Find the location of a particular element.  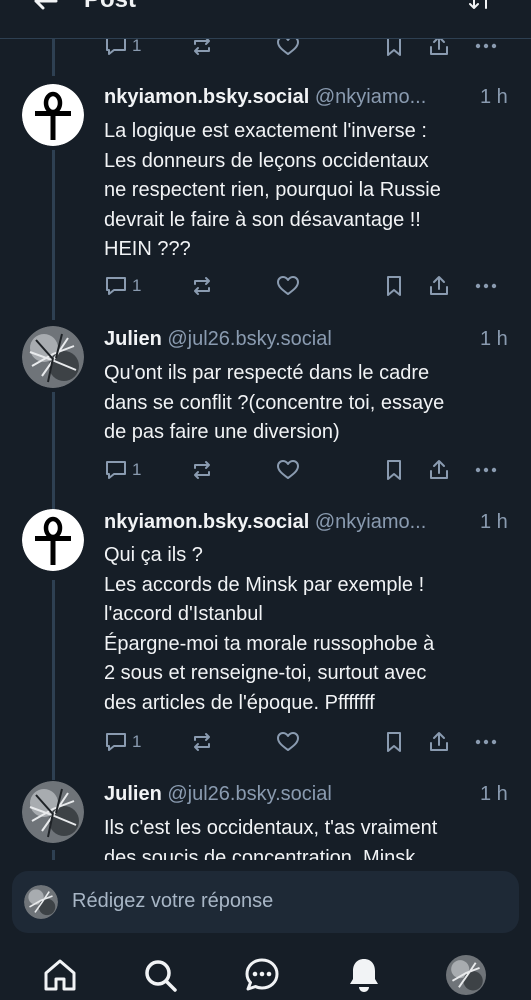

text-line: HEIN ??? is located at coordinates (147, 249).